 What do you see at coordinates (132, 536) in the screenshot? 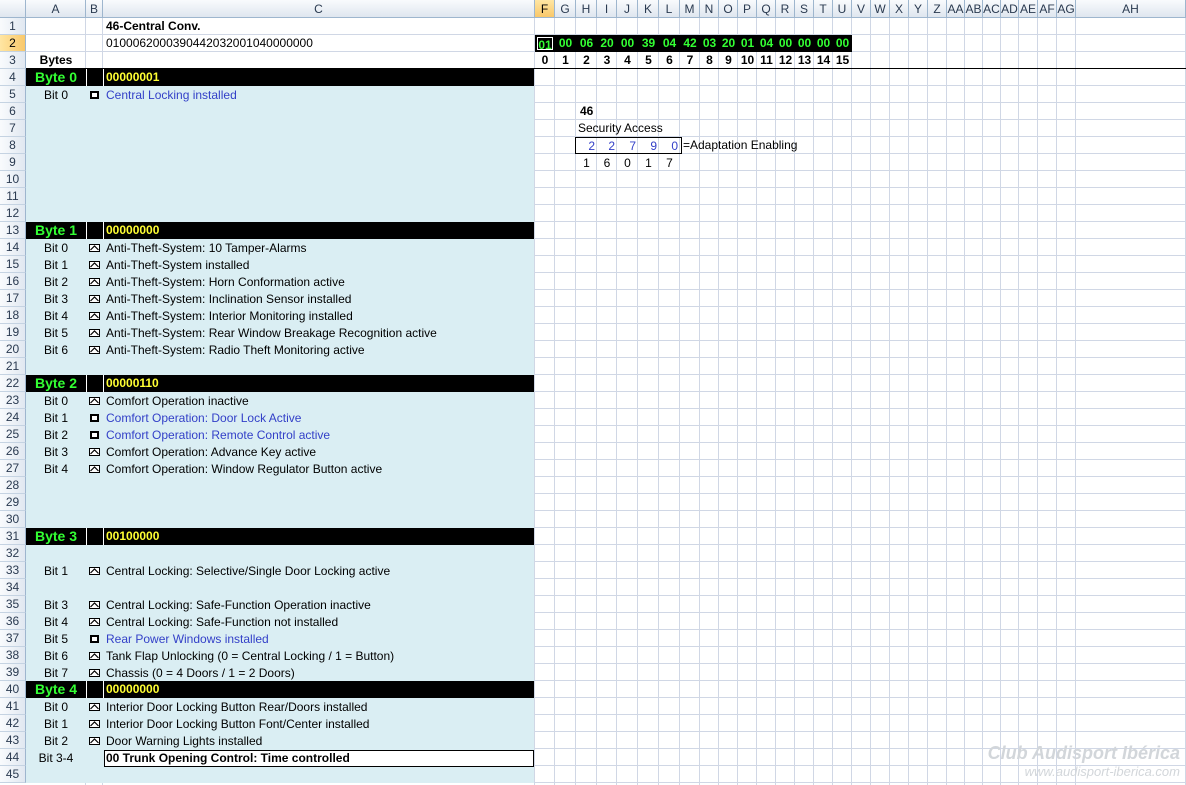
I see `byte-3-binary: 00100000` at bounding box center [132, 536].